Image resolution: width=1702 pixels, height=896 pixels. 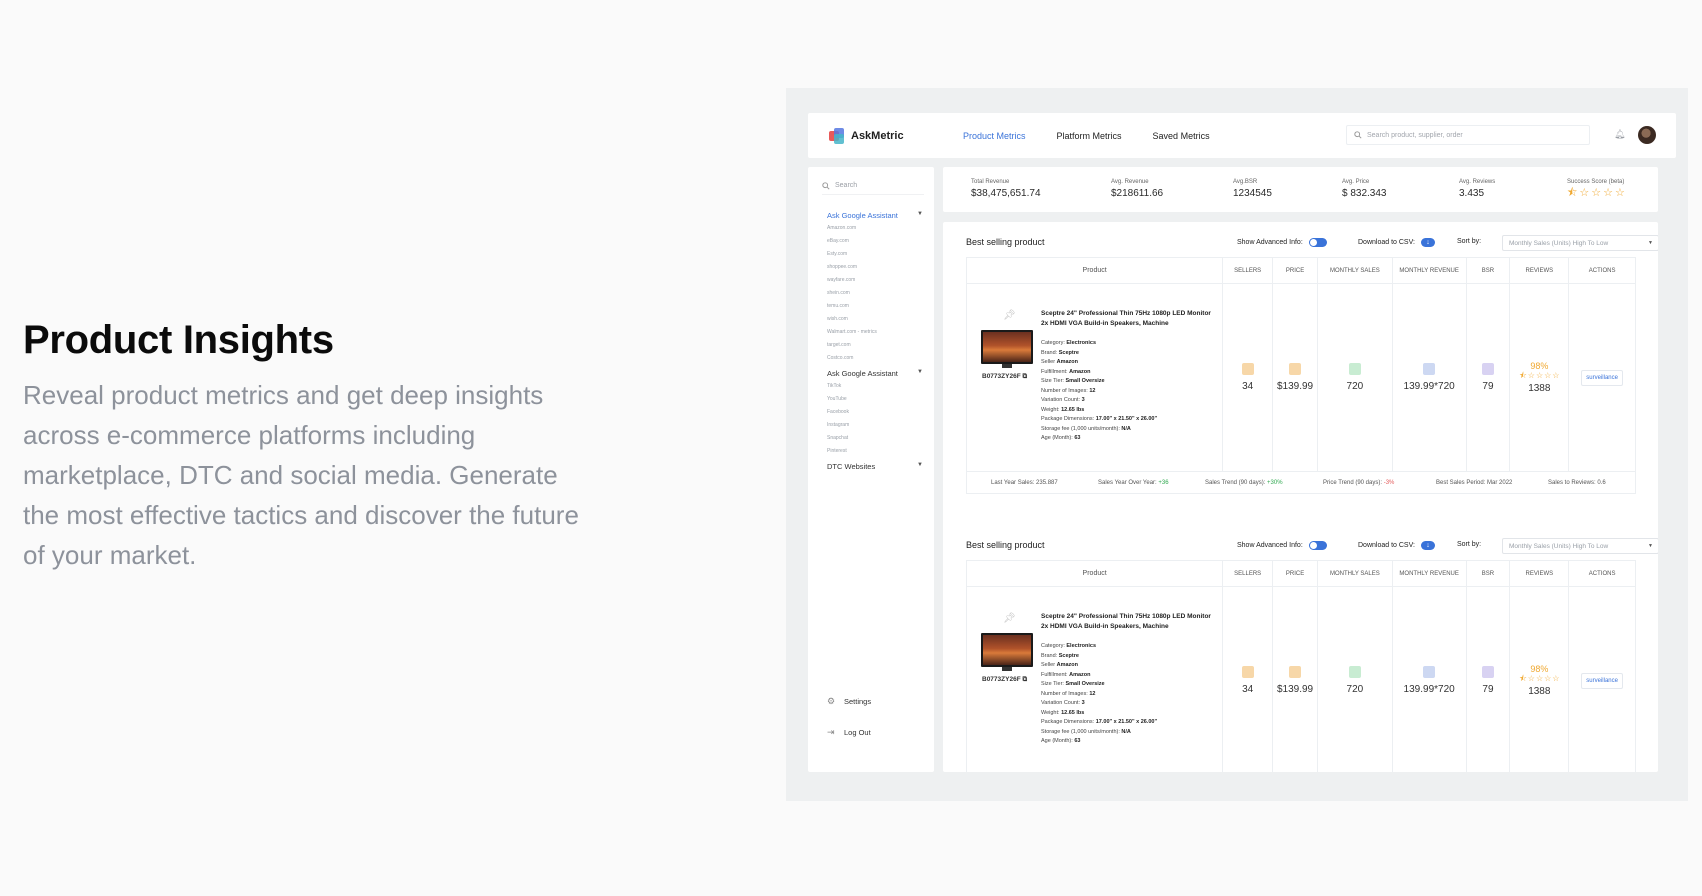 I want to click on star-half-icon: ⯪, so click(x=1523, y=678).